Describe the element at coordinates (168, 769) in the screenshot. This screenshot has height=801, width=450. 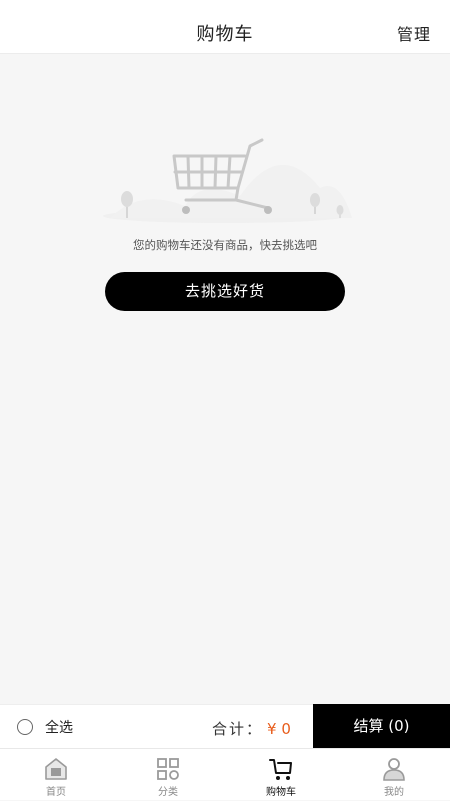
I see `category-icon` at that location.